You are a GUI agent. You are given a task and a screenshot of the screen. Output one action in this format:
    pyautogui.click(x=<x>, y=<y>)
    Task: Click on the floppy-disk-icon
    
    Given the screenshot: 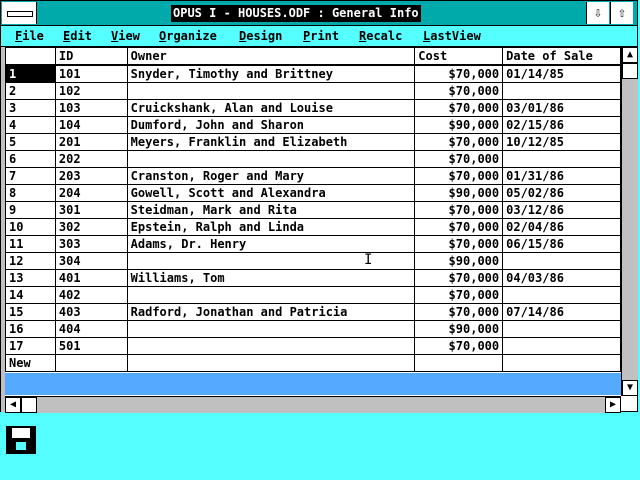 What is the action you would take?
    pyautogui.click(x=21, y=440)
    